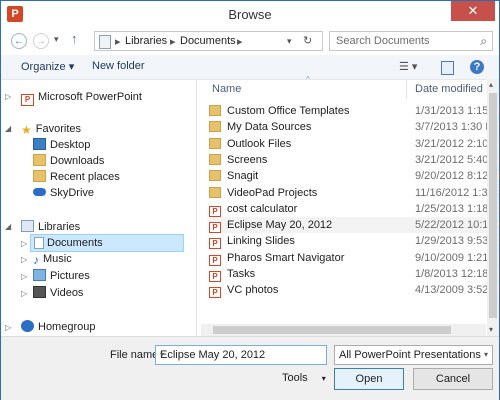 This screenshot has width=500, height=400. I want to click on breadcrumb-libraries: Libraries, so click(146, 41).